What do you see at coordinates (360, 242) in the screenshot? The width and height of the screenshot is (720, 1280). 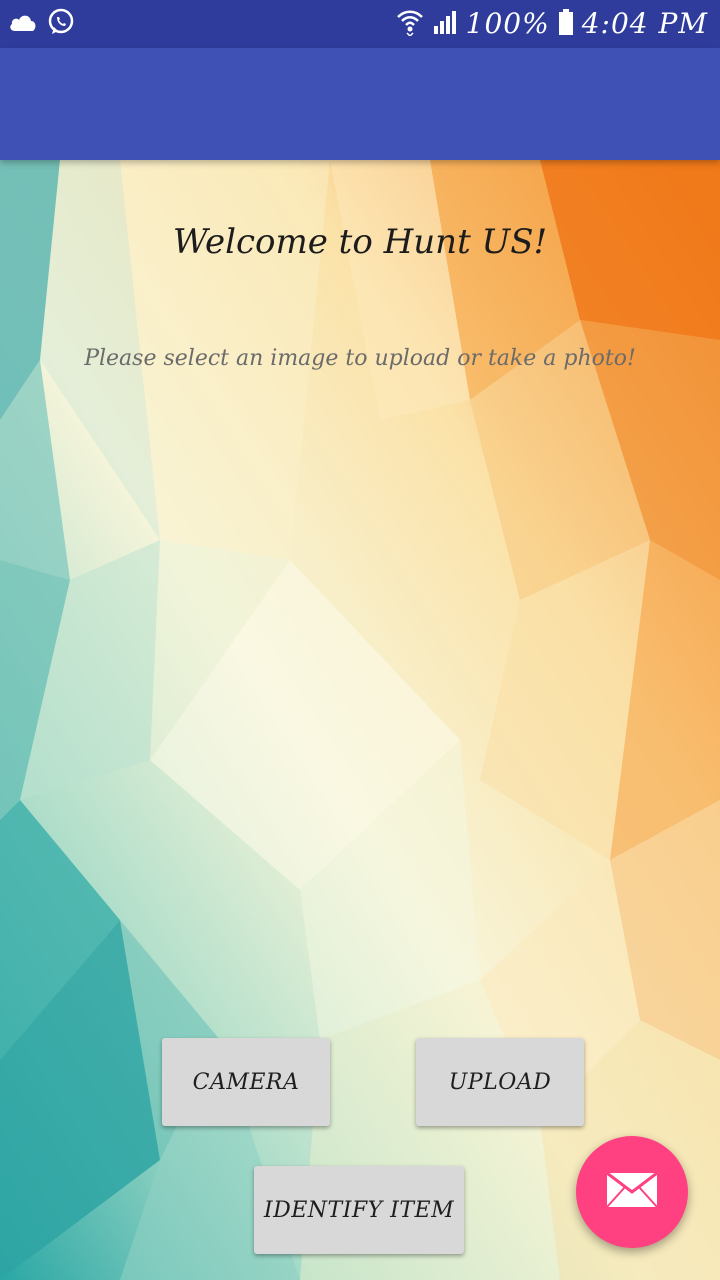 I see `page-title: Welcome to Hunt US!` at bounding box center [360, 242].